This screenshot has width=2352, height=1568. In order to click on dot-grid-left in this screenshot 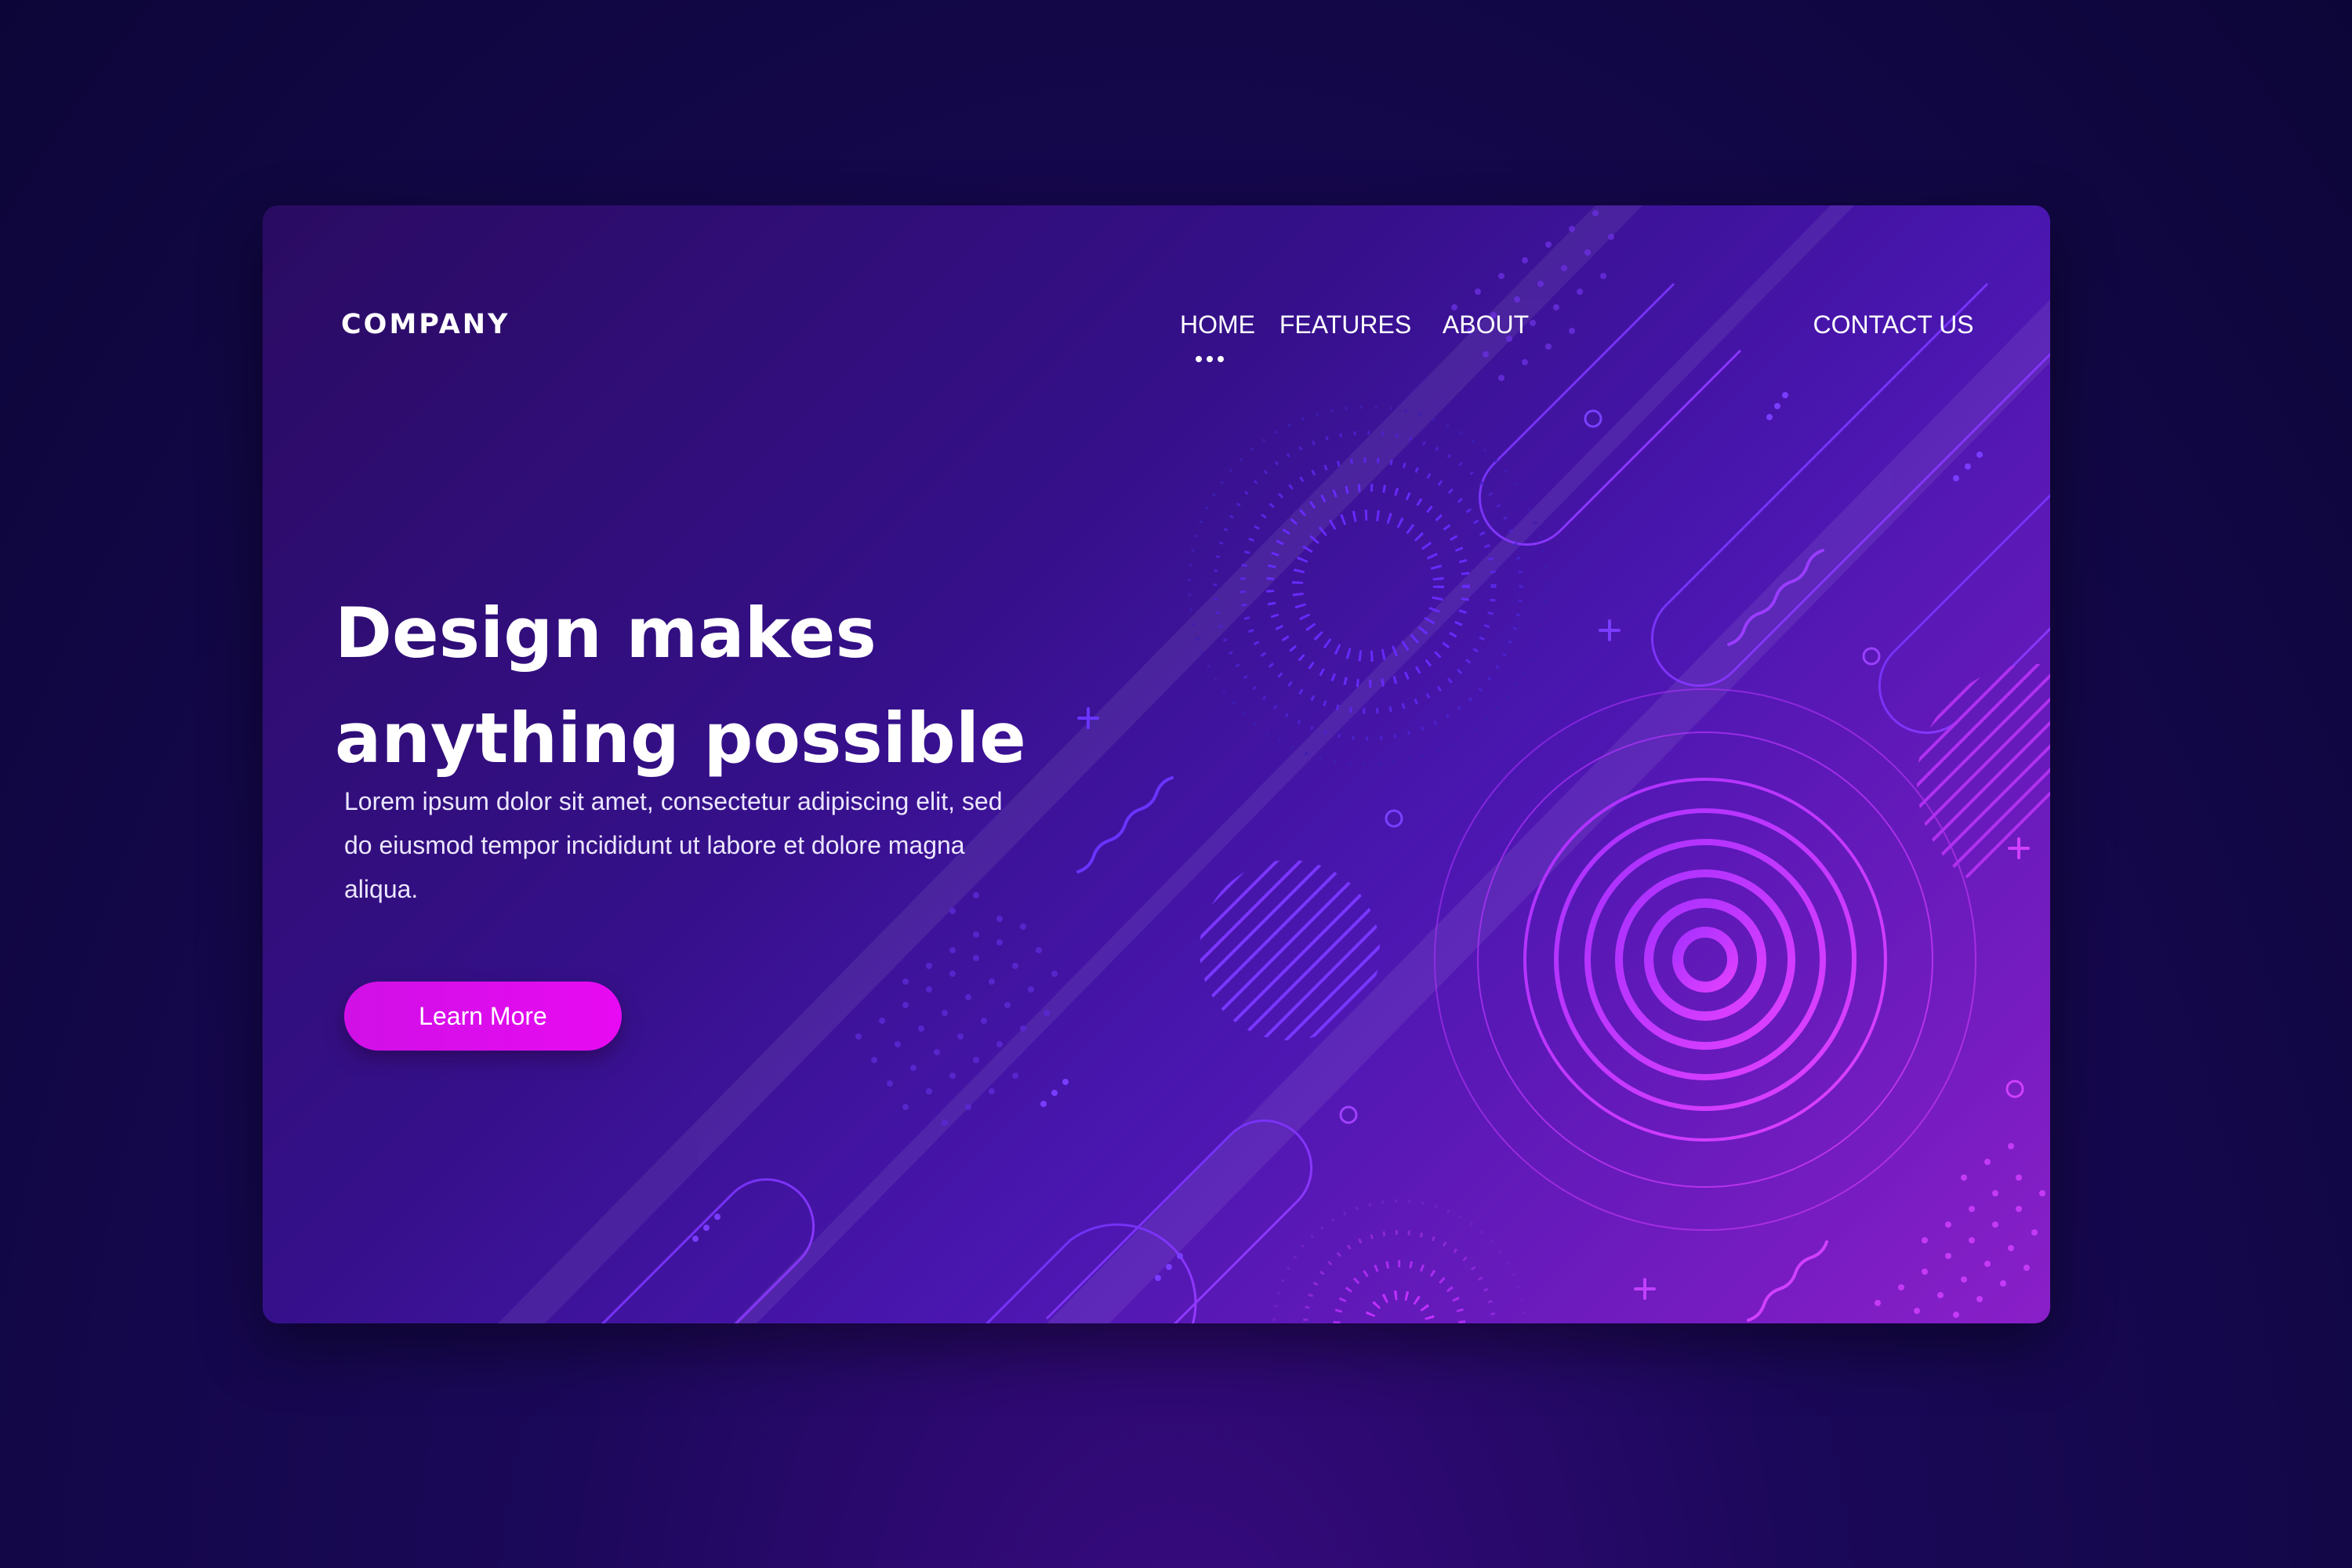, I will do `click(957, 1009)`.